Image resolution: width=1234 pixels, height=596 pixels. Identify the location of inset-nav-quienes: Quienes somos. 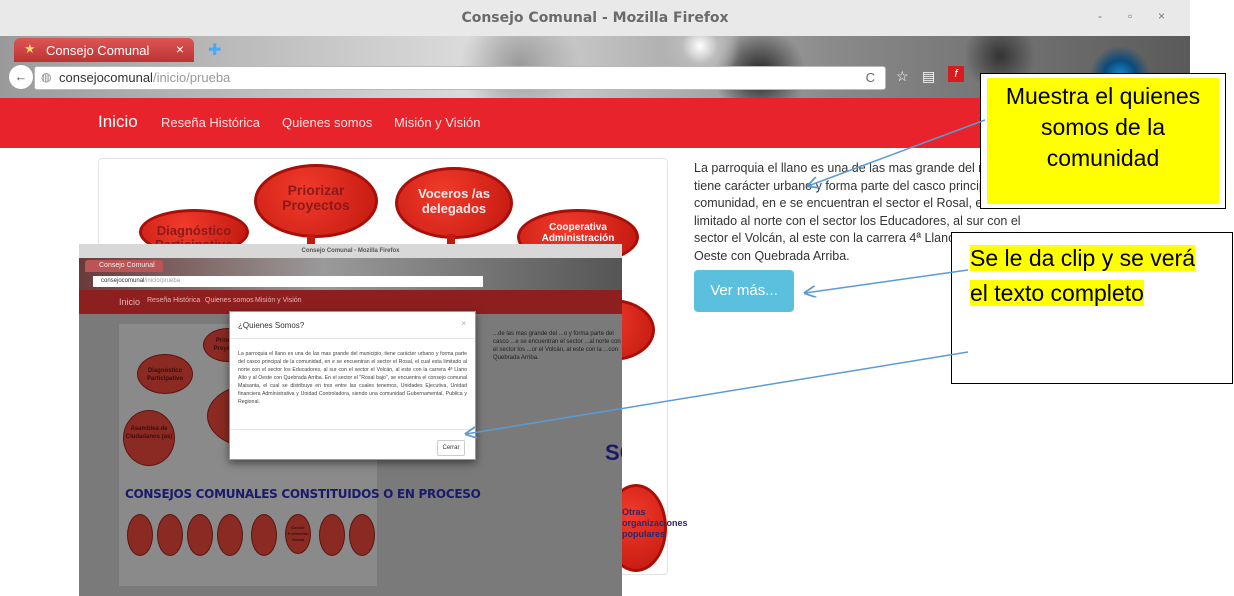
(229, 300).